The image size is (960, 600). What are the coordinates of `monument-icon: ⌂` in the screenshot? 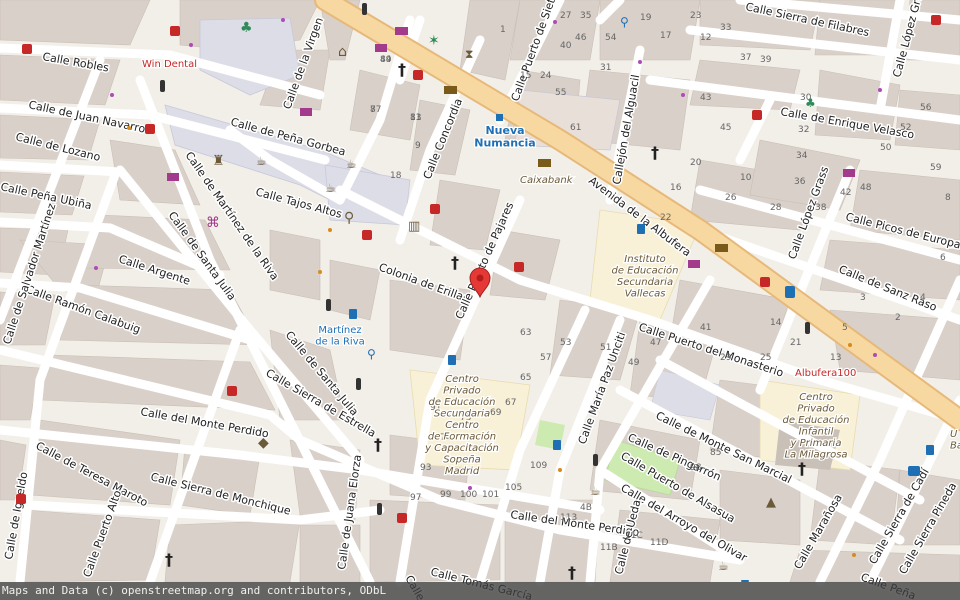 It's located at (342, 52).